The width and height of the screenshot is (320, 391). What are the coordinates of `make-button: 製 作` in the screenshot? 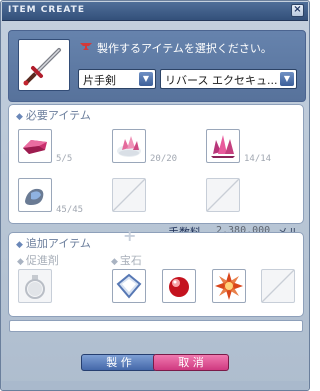 It's located at (119, 362).